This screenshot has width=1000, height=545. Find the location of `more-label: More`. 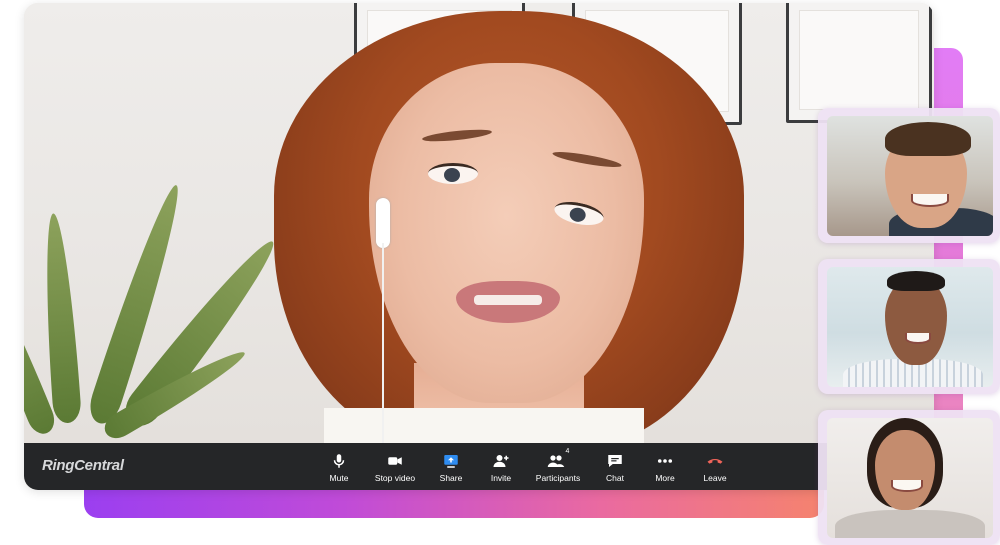

more-label: More is located at coordinates (665, 478).